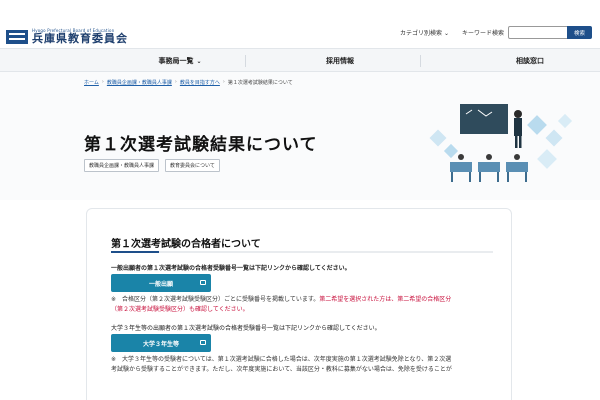  What do you see at coordinates (260, 83) in the screenshot?
I see `breadcrumb-current: 第１次選考試験結果について` at bounding box center [260, 83].